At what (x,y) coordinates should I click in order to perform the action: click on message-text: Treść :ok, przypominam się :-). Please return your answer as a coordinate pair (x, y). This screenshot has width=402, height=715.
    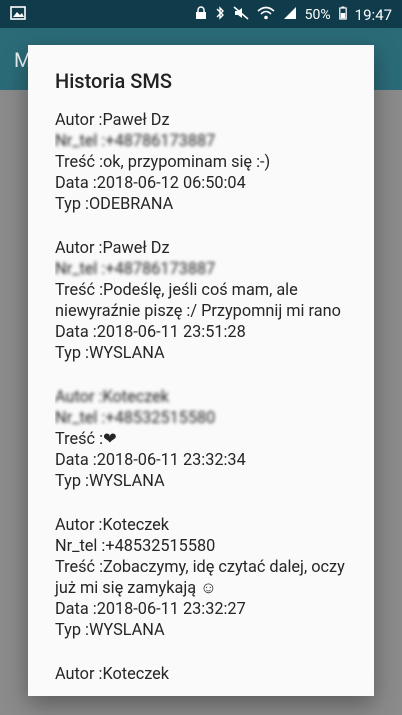
    Looking at the image, I should click on (163, 161).